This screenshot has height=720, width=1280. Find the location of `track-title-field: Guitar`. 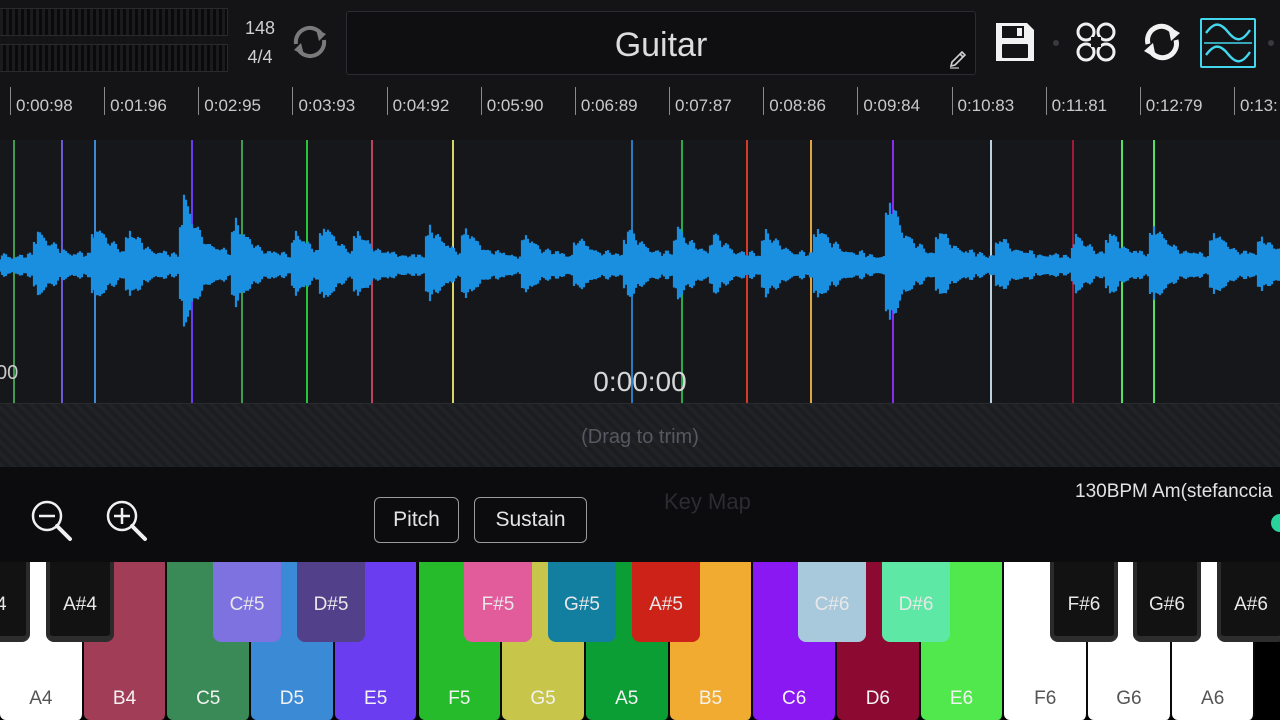

track-title-field: Guitar is located at coordinates (661, 43).